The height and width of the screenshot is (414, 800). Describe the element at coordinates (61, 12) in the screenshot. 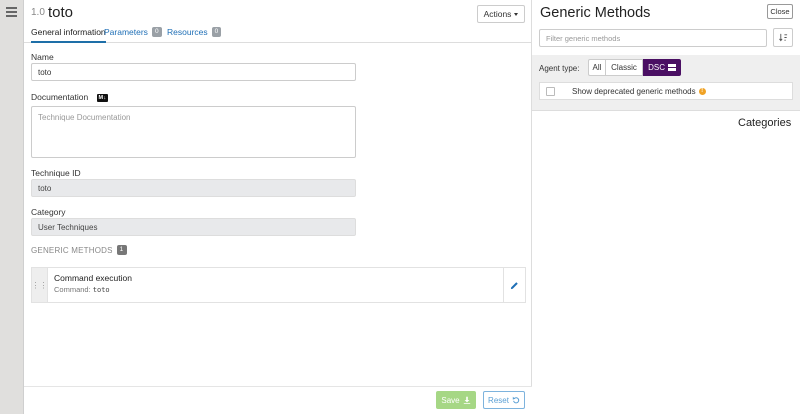

I see `technique-title: toto` at that location.